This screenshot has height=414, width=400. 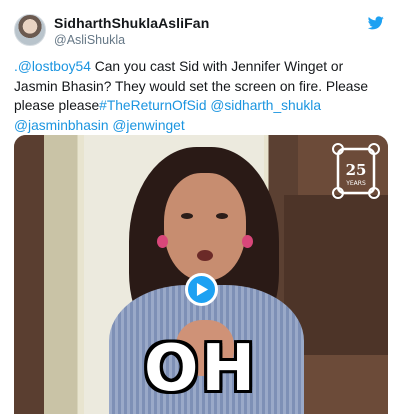 What do you see at coordinates (131, 23) in the screenshot?
I see `author-display-name: SidharthShuklaAsliFan` at bounding box center [131, 23].